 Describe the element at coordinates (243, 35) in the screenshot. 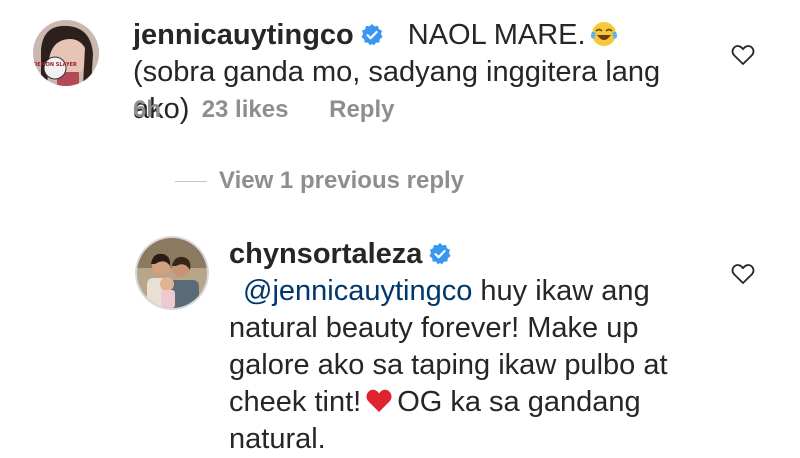

I see `comment-username: jennicauytingco` at that location.